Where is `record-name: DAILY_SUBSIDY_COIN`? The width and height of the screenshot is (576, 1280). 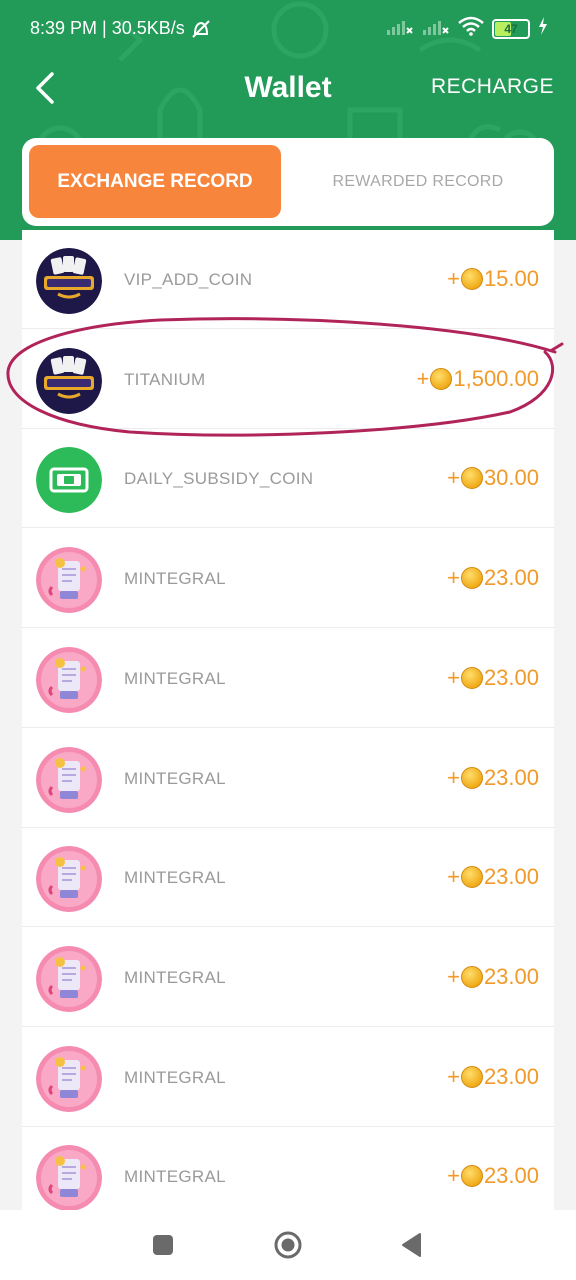 record-name: DAILY_SUBSIDY_COIN is located at coordinates (219, 479).